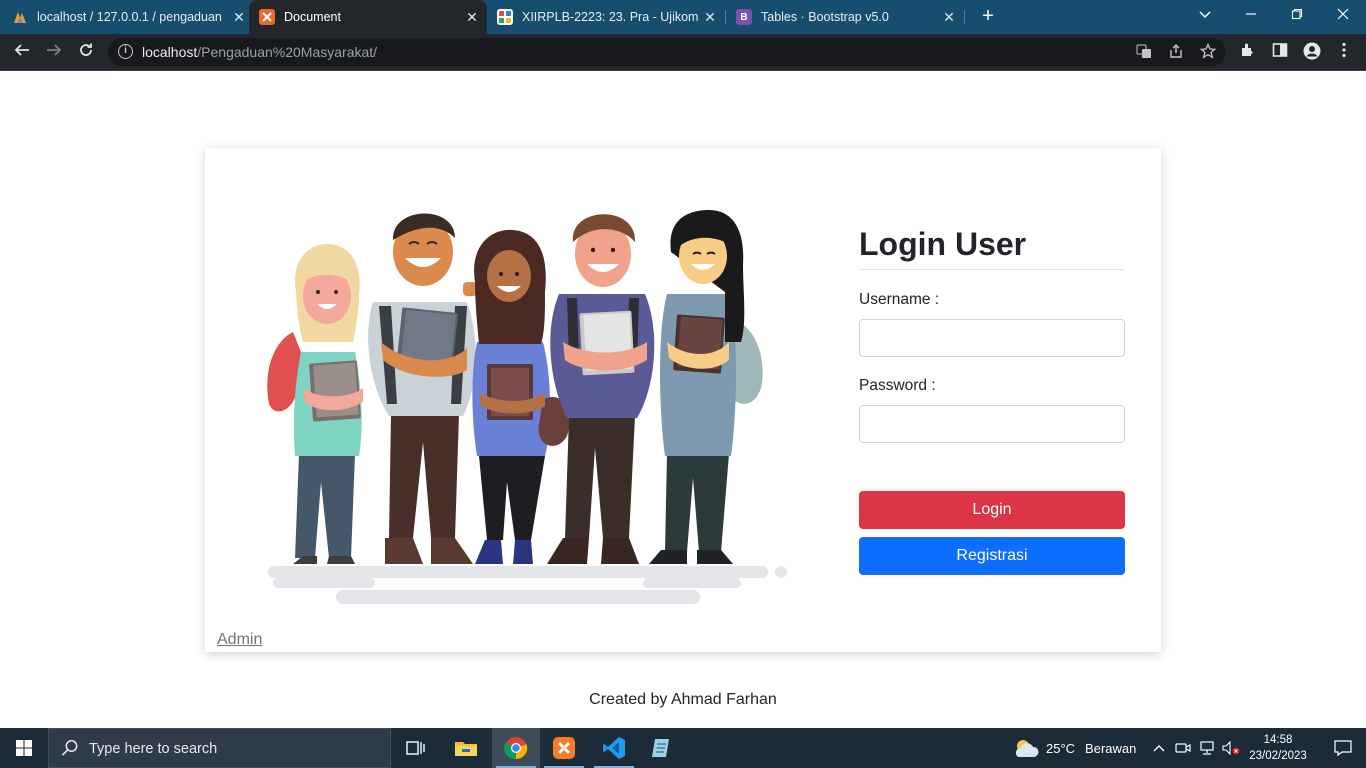 This screenshot has height=768, width=1366. I want to click on reload-icon, so click(86, 49).